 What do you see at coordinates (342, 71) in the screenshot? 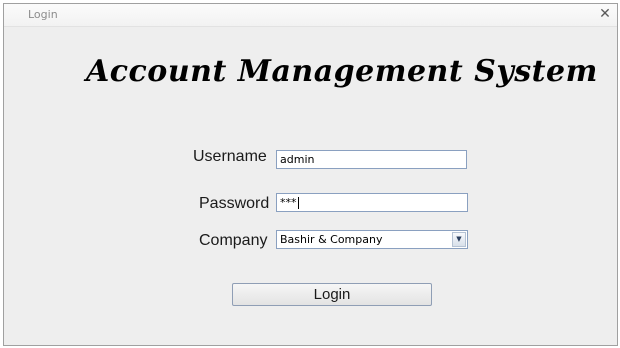
I see `app-title: Account Management System` at bounding box center [342, 71].